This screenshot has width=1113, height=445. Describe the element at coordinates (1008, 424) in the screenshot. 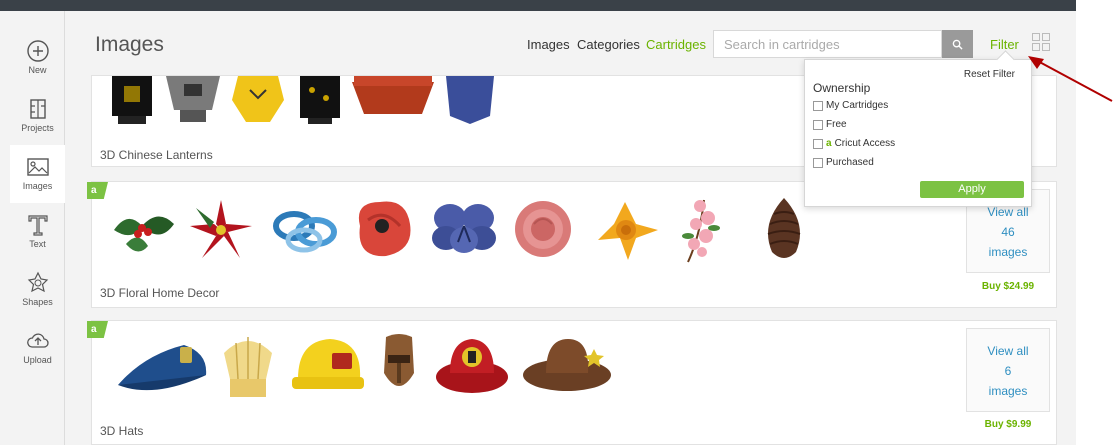

I see `buy-price-button: Buy $9.99` at that location.